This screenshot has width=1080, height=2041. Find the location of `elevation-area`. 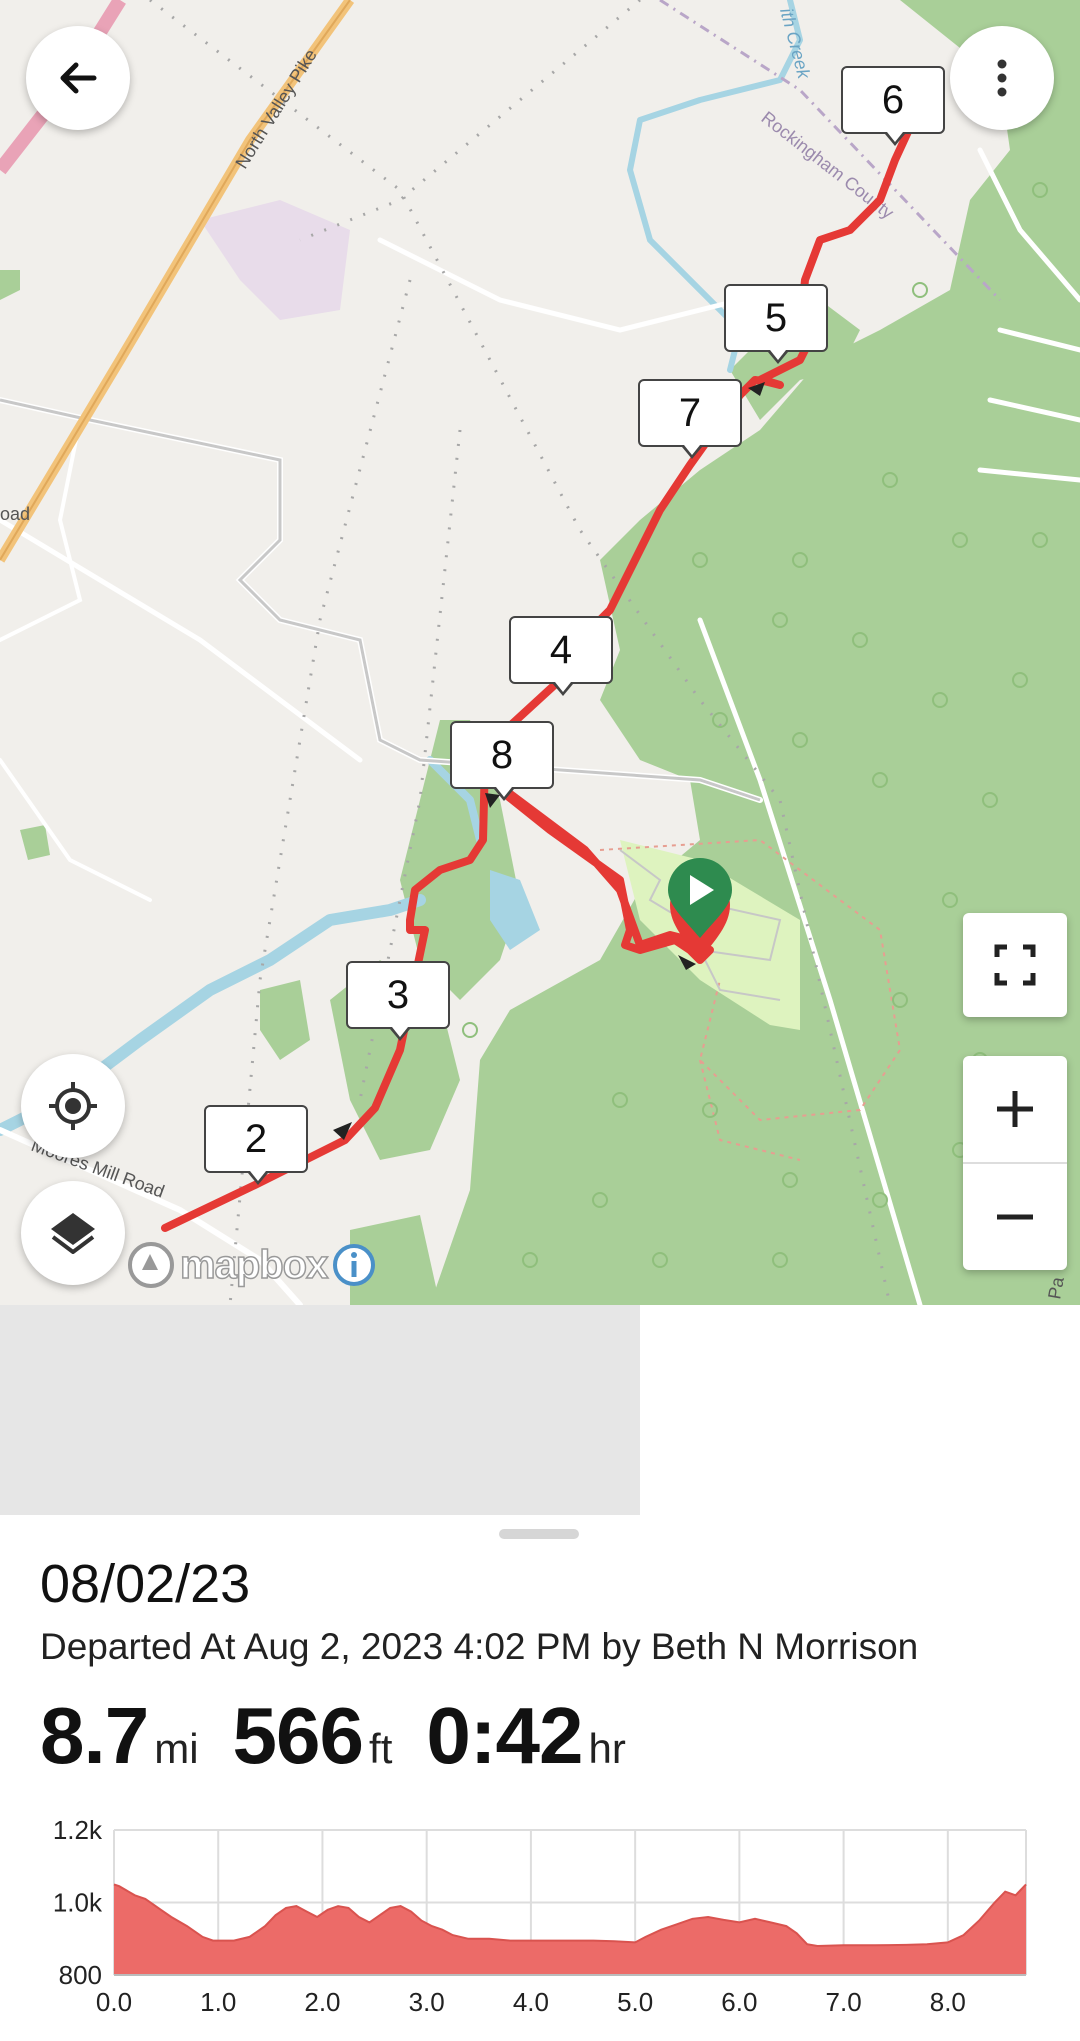

elevation-area is located at coordinates (570, 1929).